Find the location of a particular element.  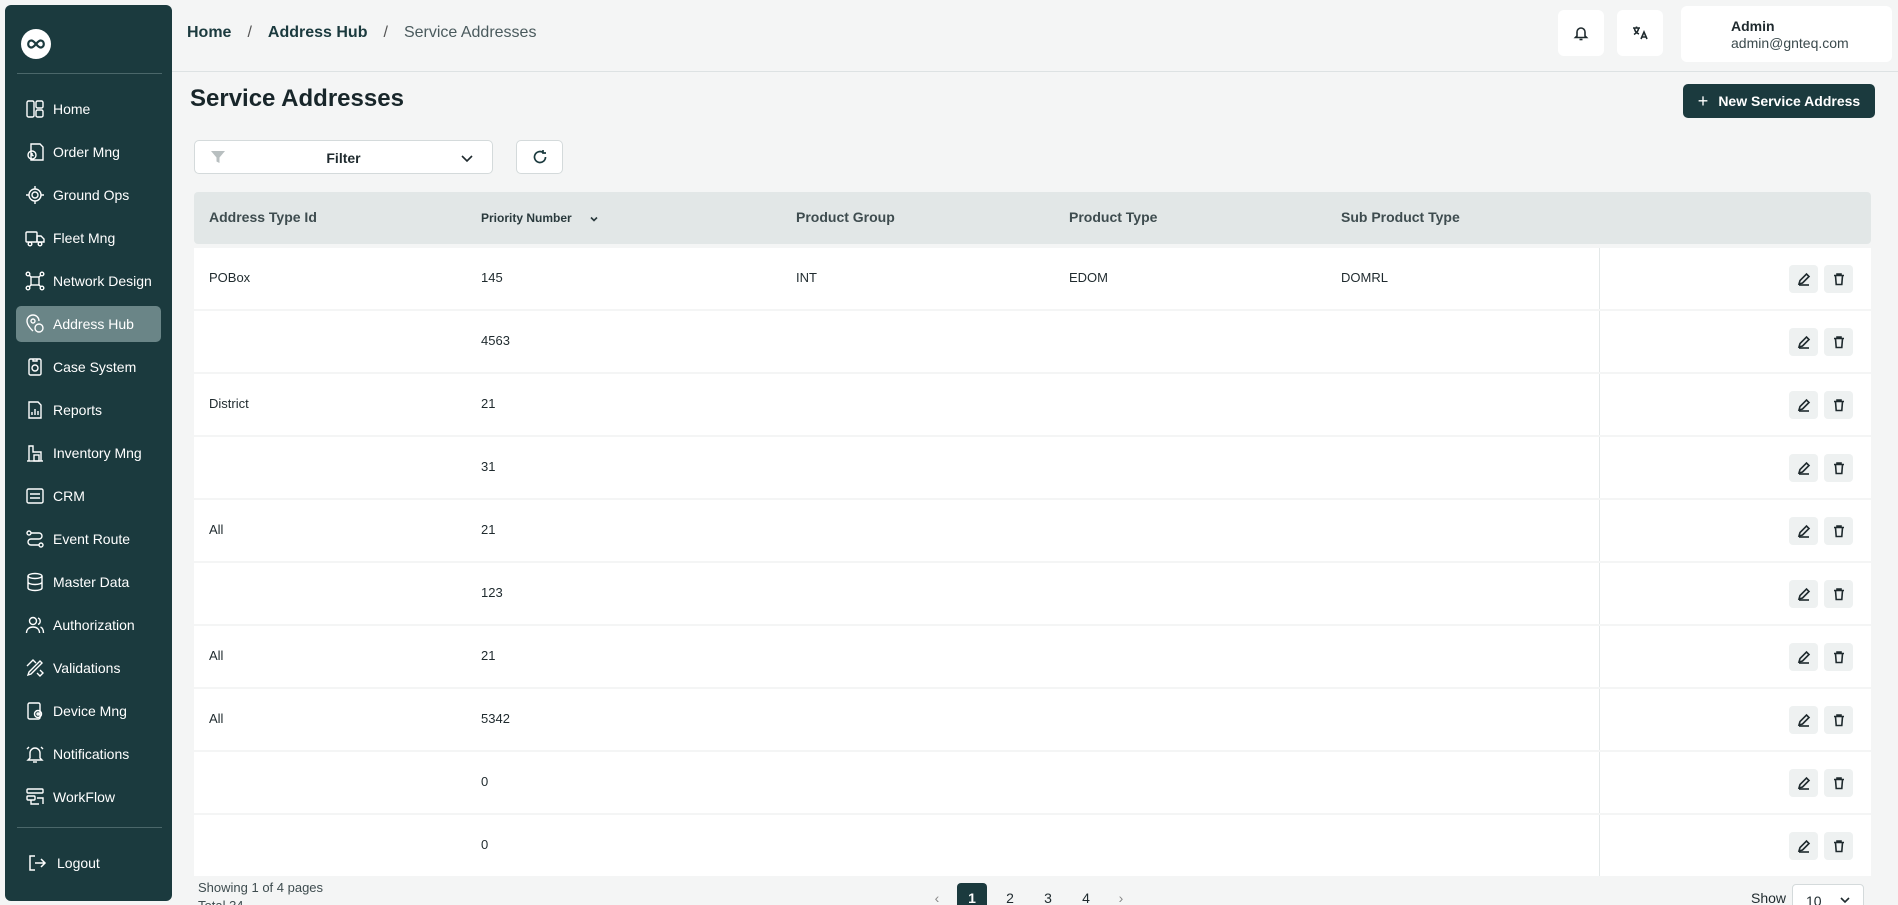

sidebar-item-address-hub: Address Hub is located at coordinates (88, 324).